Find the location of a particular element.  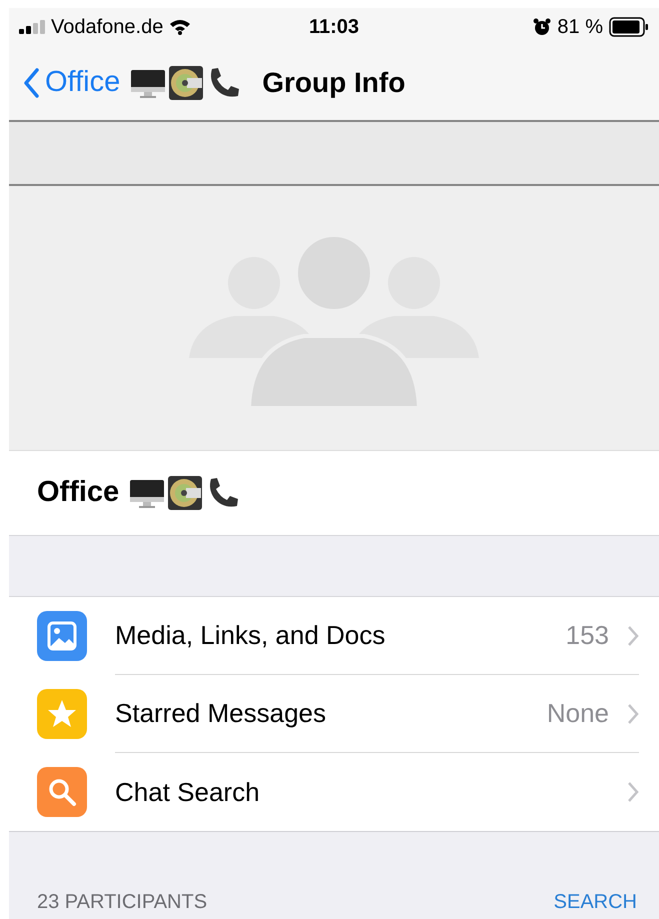

row-label: Chat Search is located at coordinates (188, 792).